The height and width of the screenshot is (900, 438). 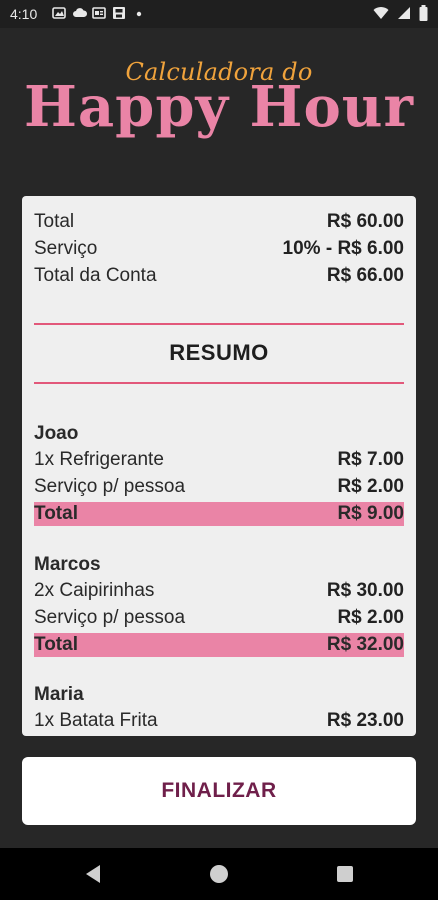 I want to click on resumo-heading: RESUMO, so click(x=219, y=352).